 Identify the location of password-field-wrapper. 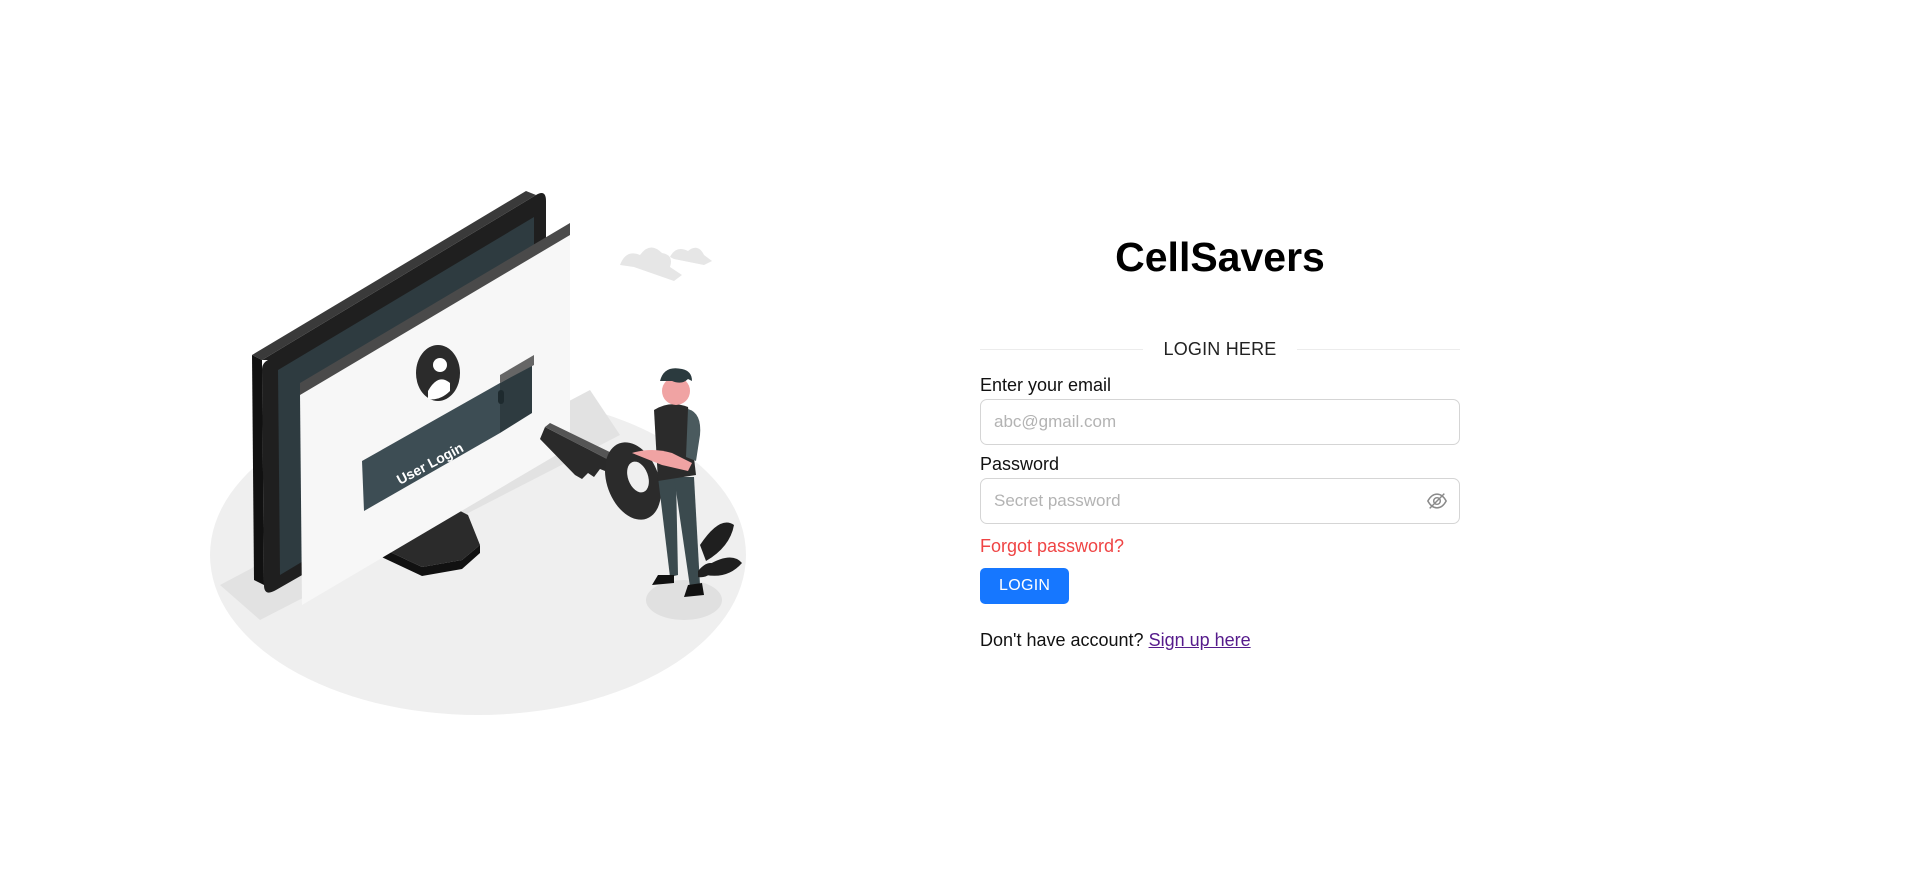
(1220, 501).